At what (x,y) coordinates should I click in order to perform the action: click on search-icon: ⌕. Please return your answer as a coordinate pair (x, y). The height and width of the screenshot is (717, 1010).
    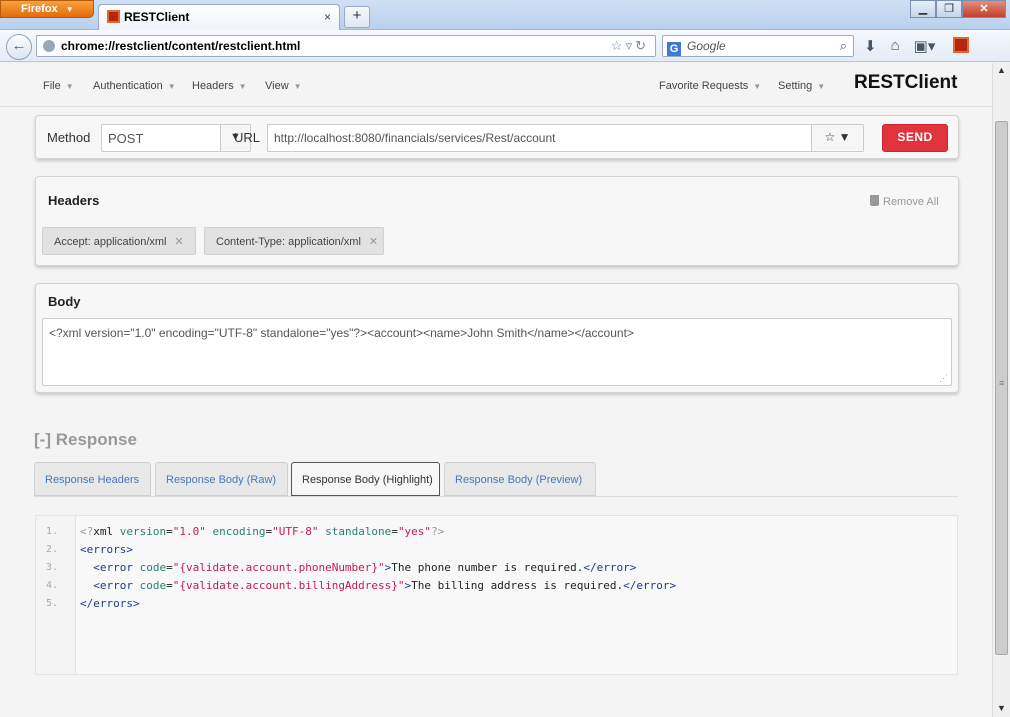
    Looking at the image, I should click on (843, 46).